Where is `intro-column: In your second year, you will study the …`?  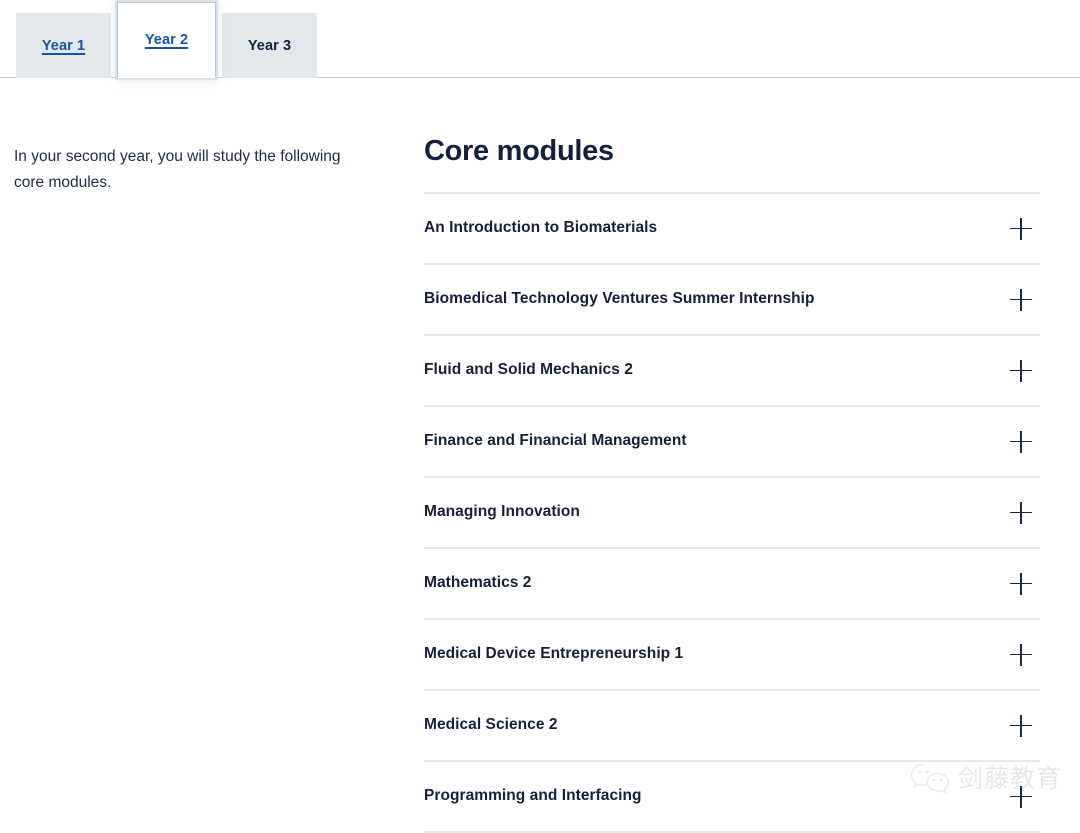
intro-column: In your second year, you will study the … is located at coordinates (192, 170).